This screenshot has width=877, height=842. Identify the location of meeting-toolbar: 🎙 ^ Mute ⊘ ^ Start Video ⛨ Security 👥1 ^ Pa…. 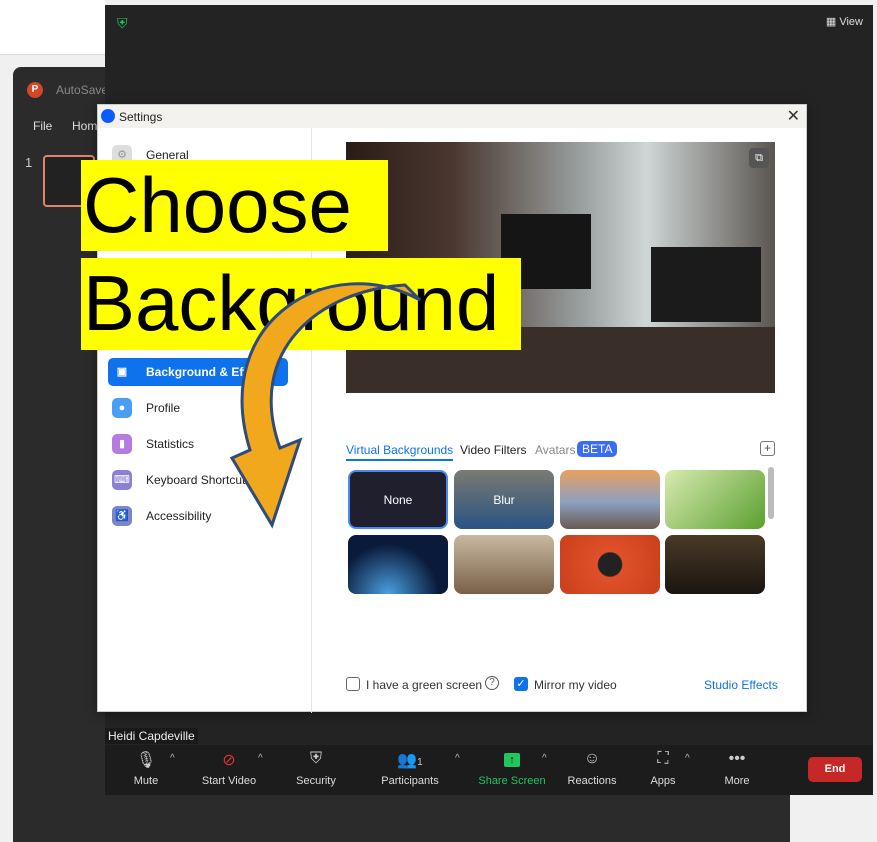
(489, 770).